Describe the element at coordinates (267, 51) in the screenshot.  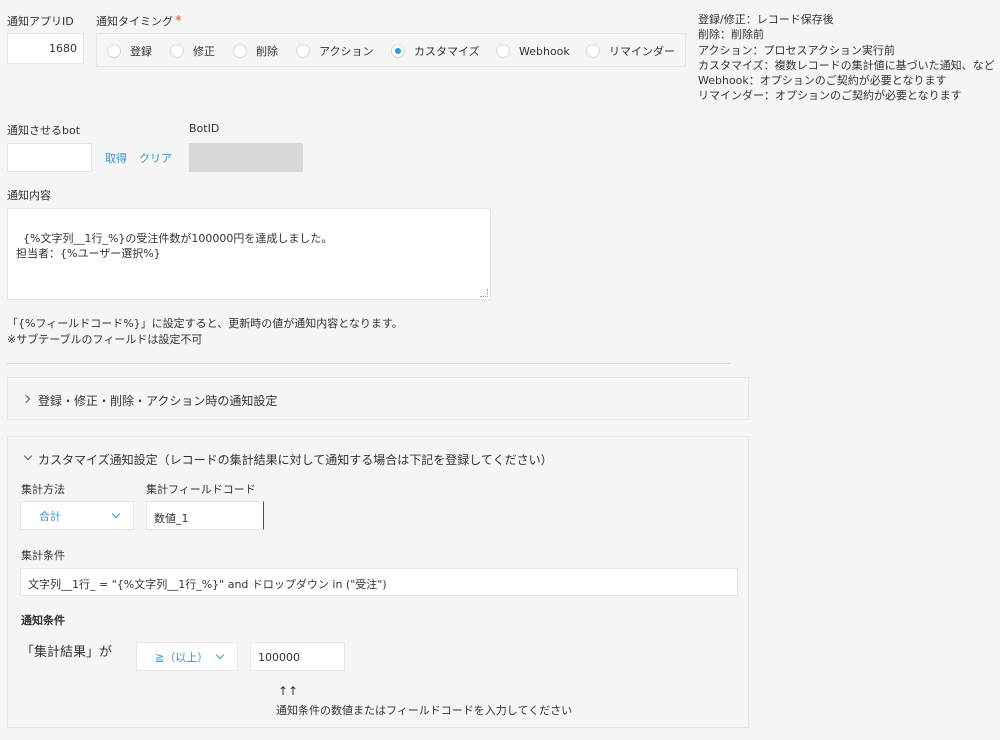
I see `radio-label: 削除` at that location.